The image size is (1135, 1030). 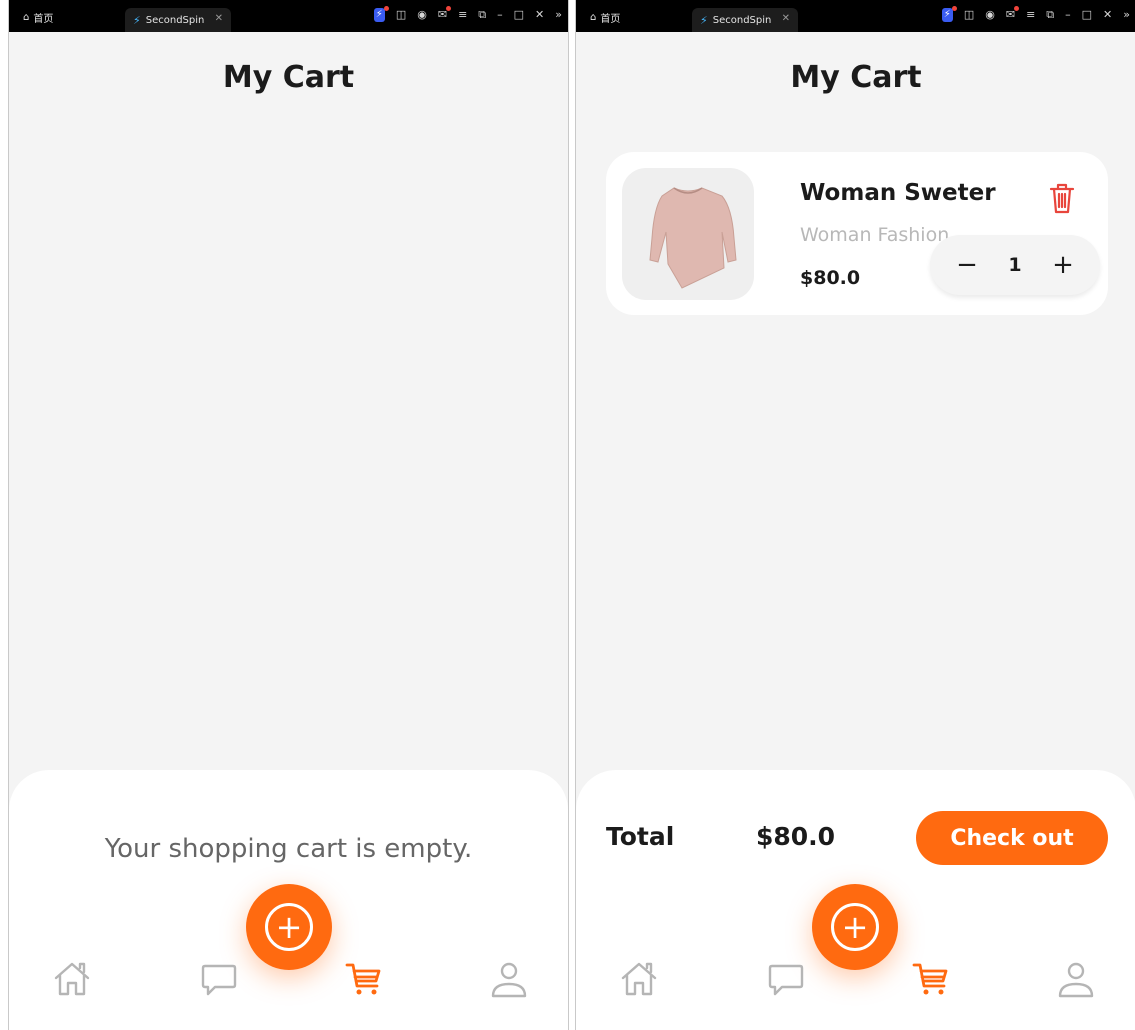 I want to click on sweater-image, so click(x=693, y=238).